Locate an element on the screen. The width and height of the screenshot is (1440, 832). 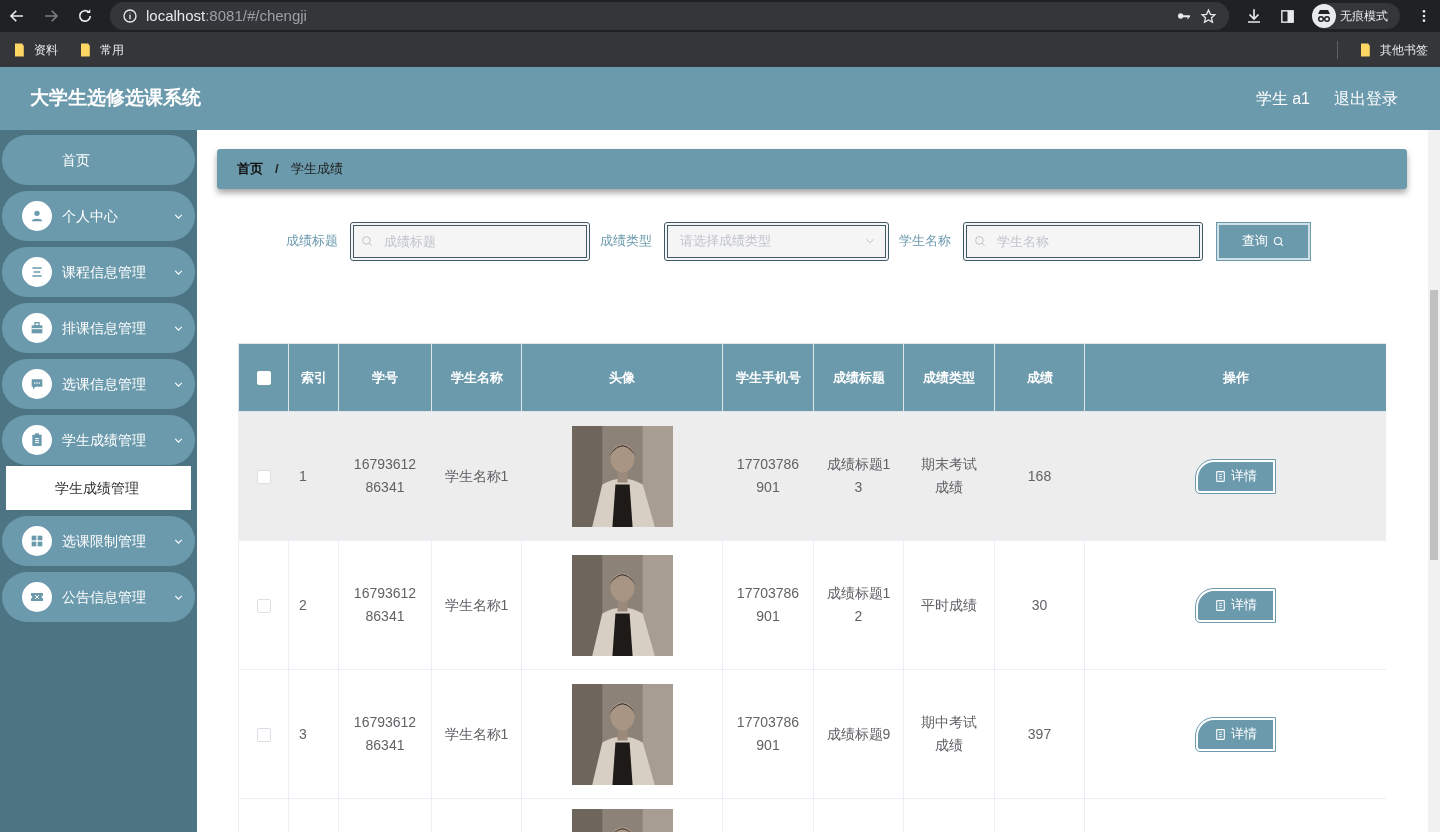
table-header-cell: 操作 is located at coordinates (1235, 377).